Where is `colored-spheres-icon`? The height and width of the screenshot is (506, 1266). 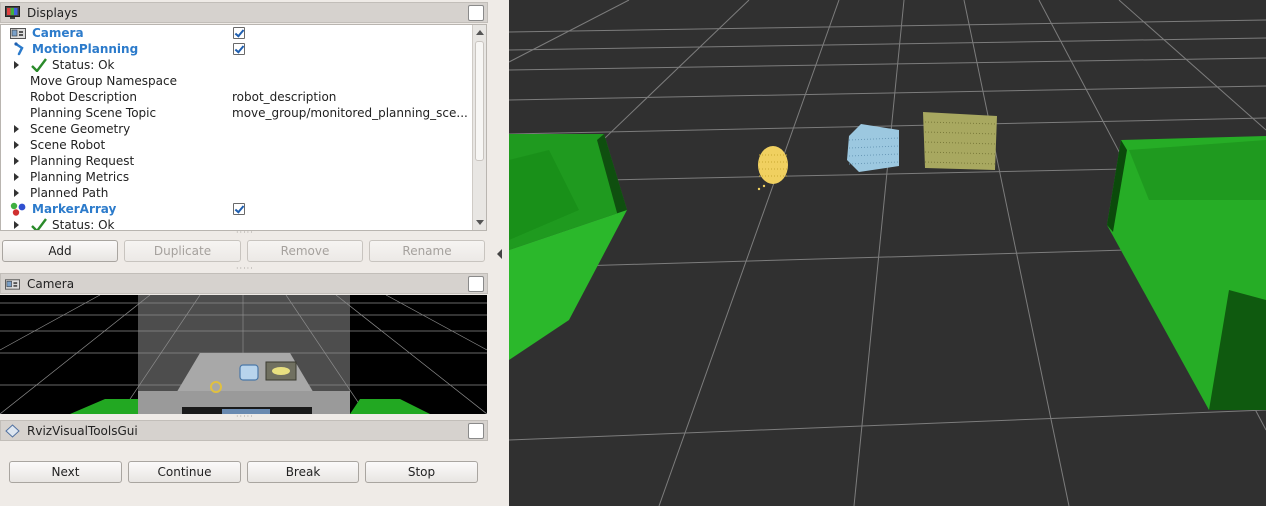 colored-spheres-icon is located at coordinates (18, 209).